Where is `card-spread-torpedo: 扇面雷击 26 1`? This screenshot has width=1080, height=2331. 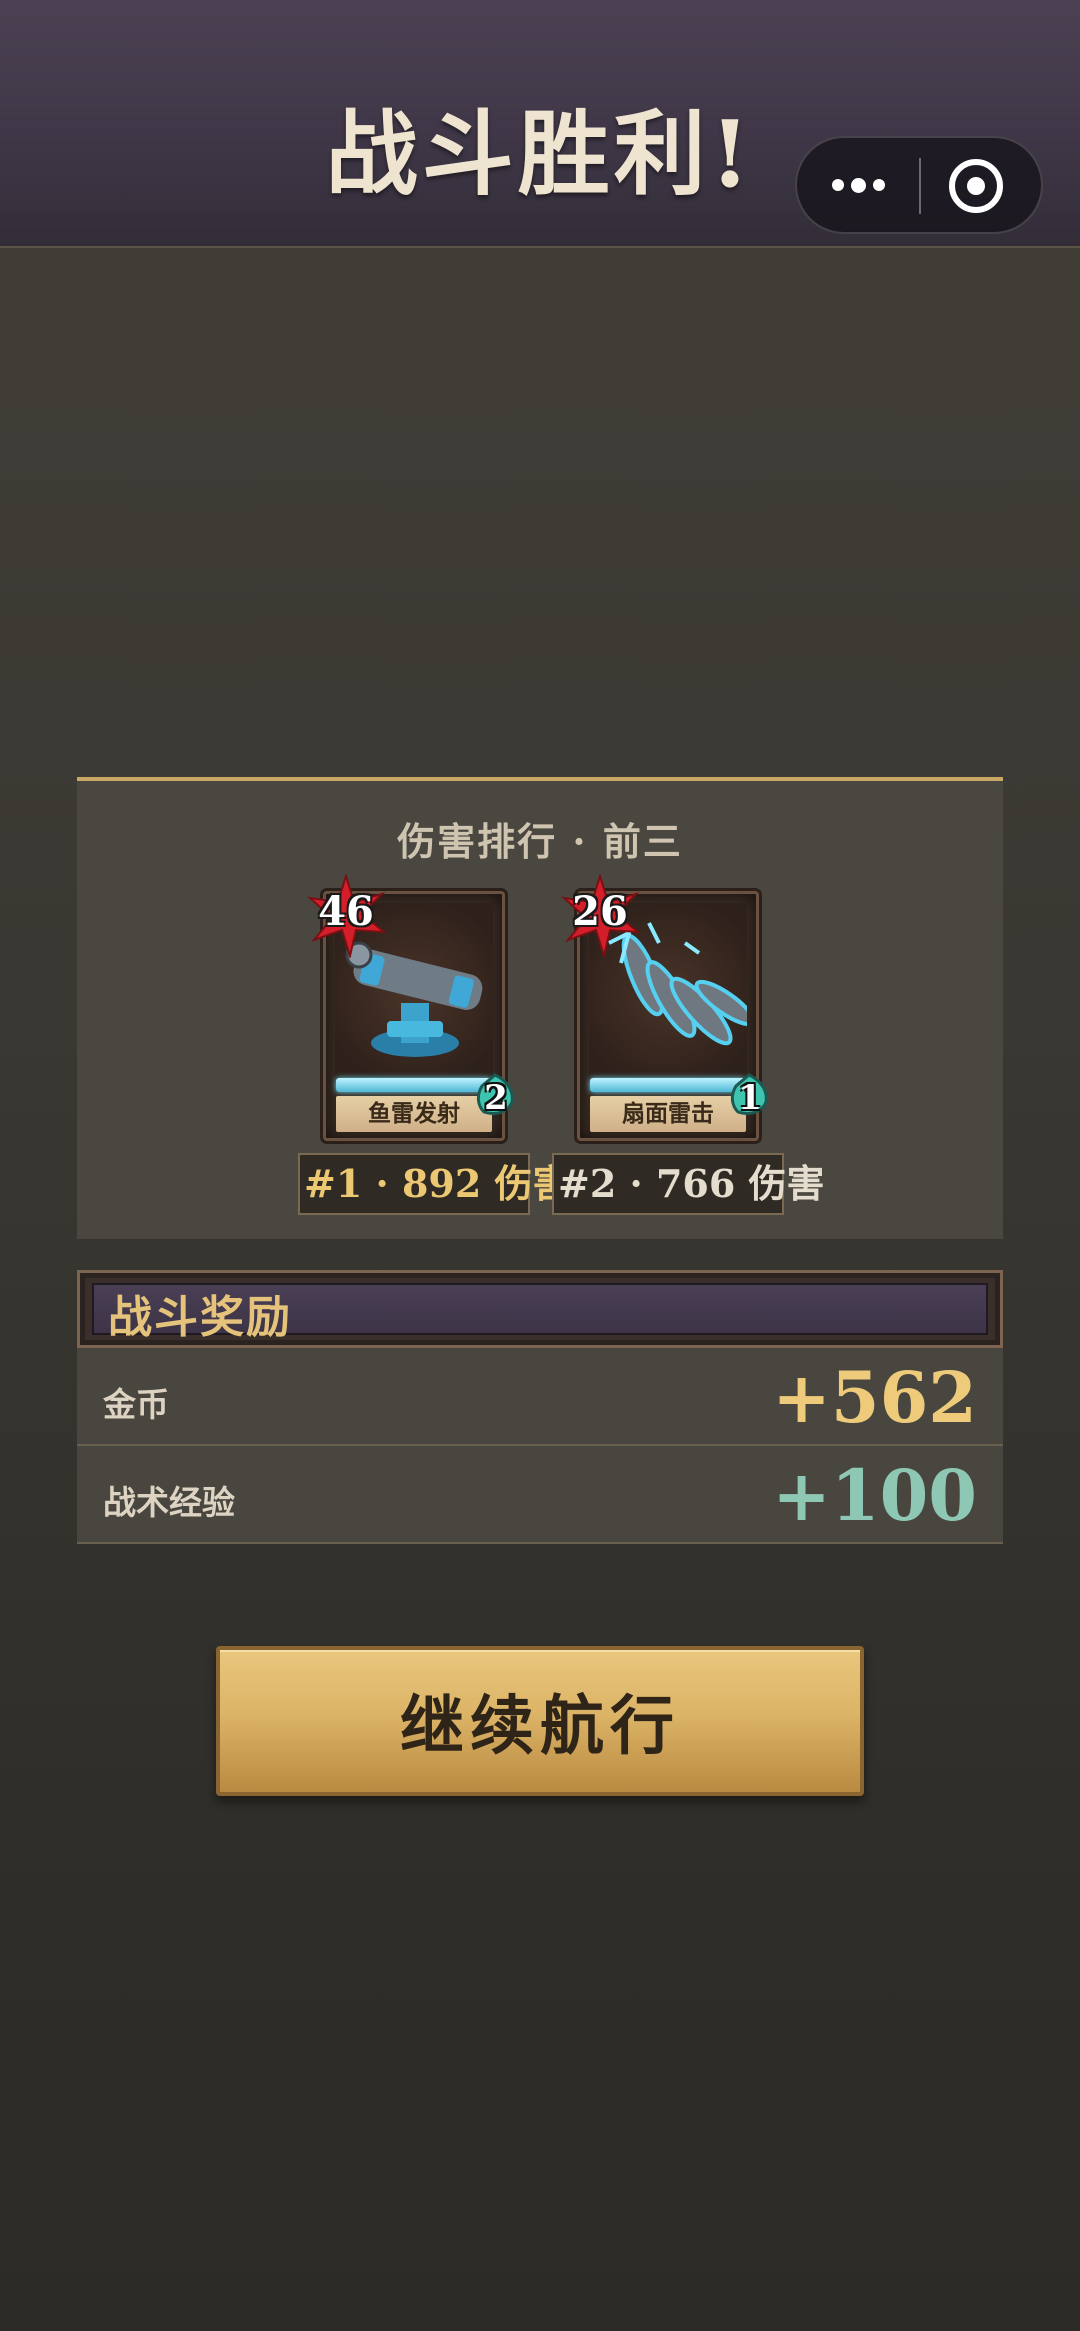 card-spread-torpedo: 扇面雷击 26 1 is located at coordinates (664, 1007).